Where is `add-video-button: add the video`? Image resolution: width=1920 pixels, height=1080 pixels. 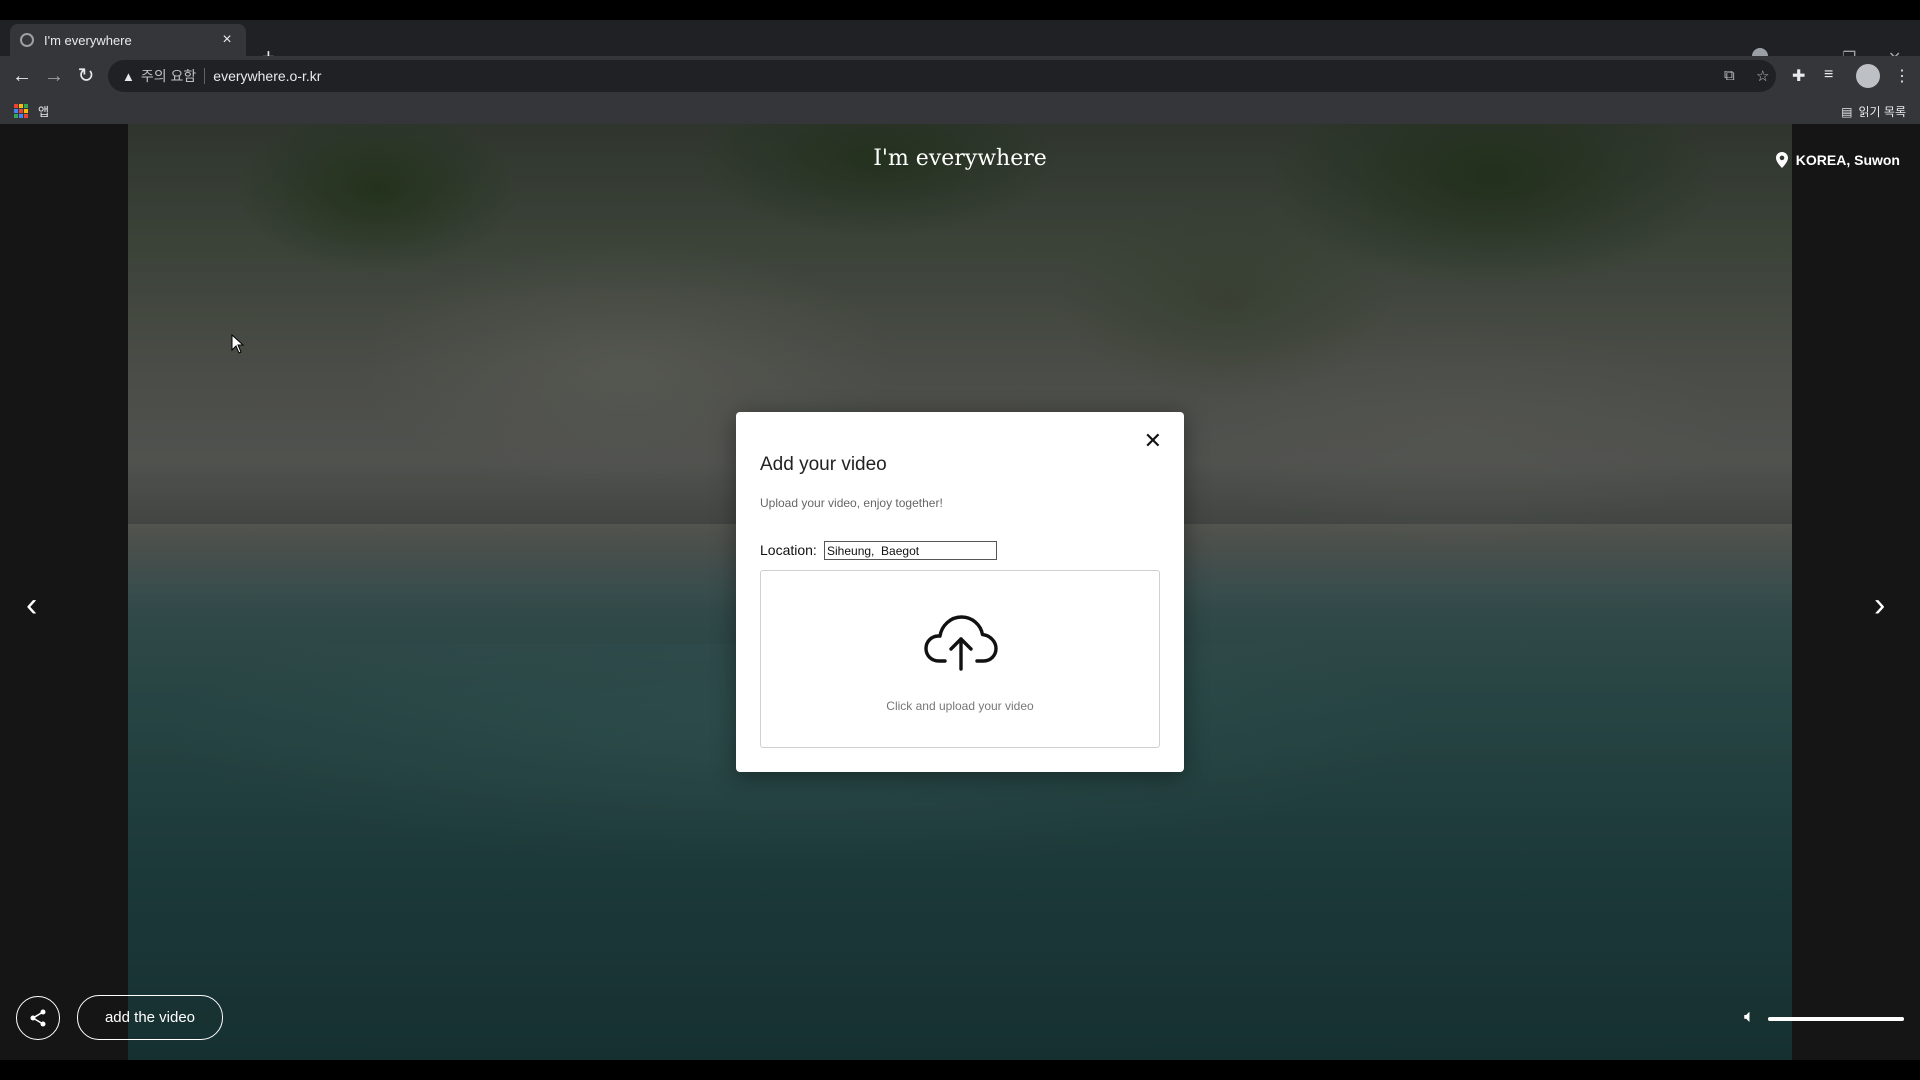 add-video-button: add the video is located at coordinates (150, 1017).